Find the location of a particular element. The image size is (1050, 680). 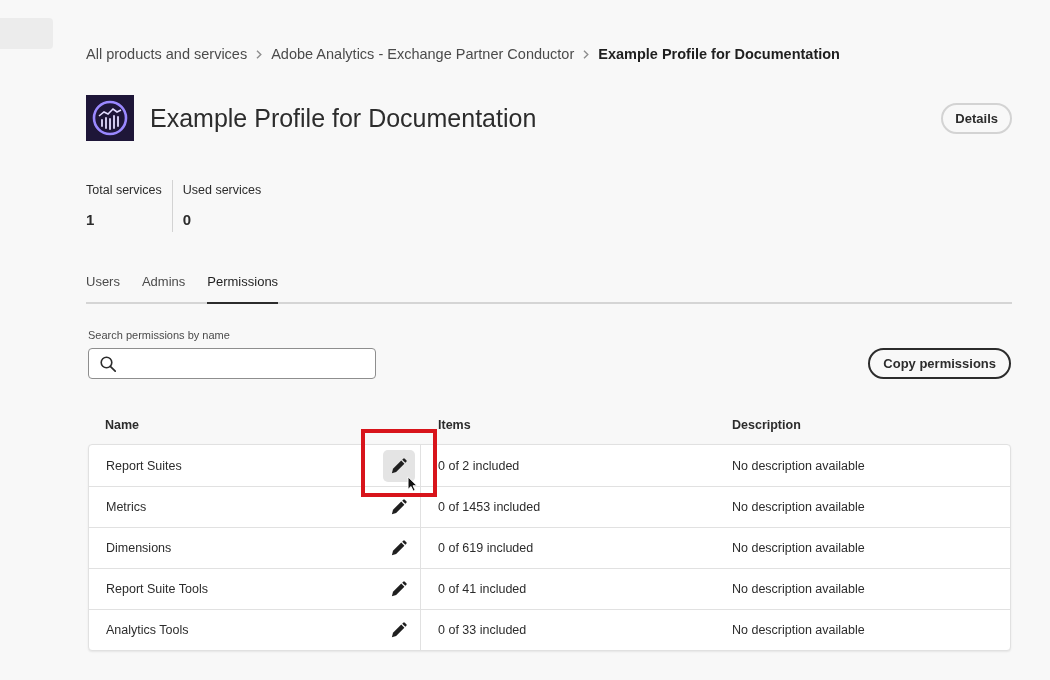

table-cell: 0 of 2 included is located at coordinates (479, 465).